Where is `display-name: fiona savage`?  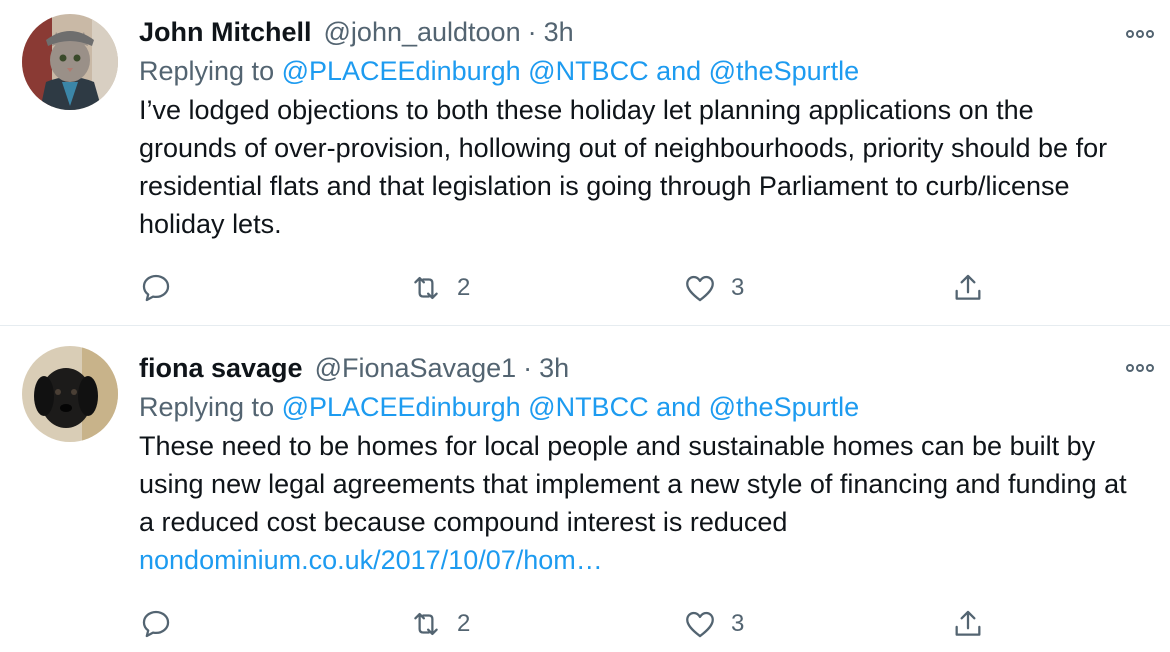
display-name: fiona savage is located at coordinates (221, 368).